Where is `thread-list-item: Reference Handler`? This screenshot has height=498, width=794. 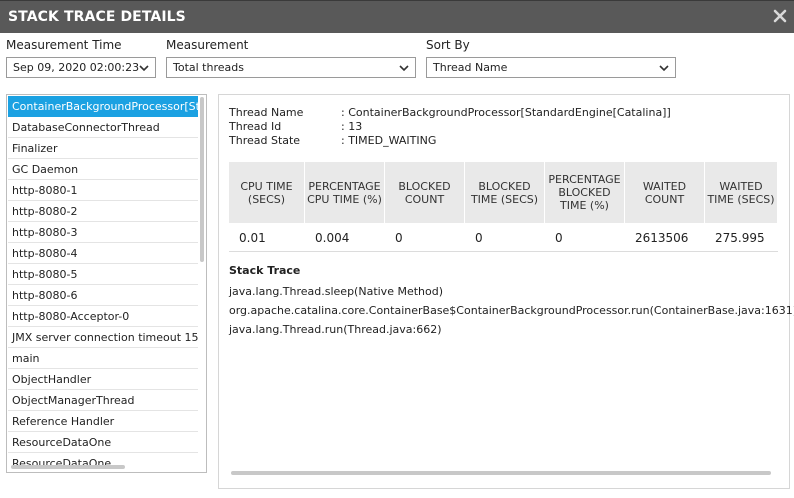
thread-list-item: Reference Handler is located at coordinates (103, 421).